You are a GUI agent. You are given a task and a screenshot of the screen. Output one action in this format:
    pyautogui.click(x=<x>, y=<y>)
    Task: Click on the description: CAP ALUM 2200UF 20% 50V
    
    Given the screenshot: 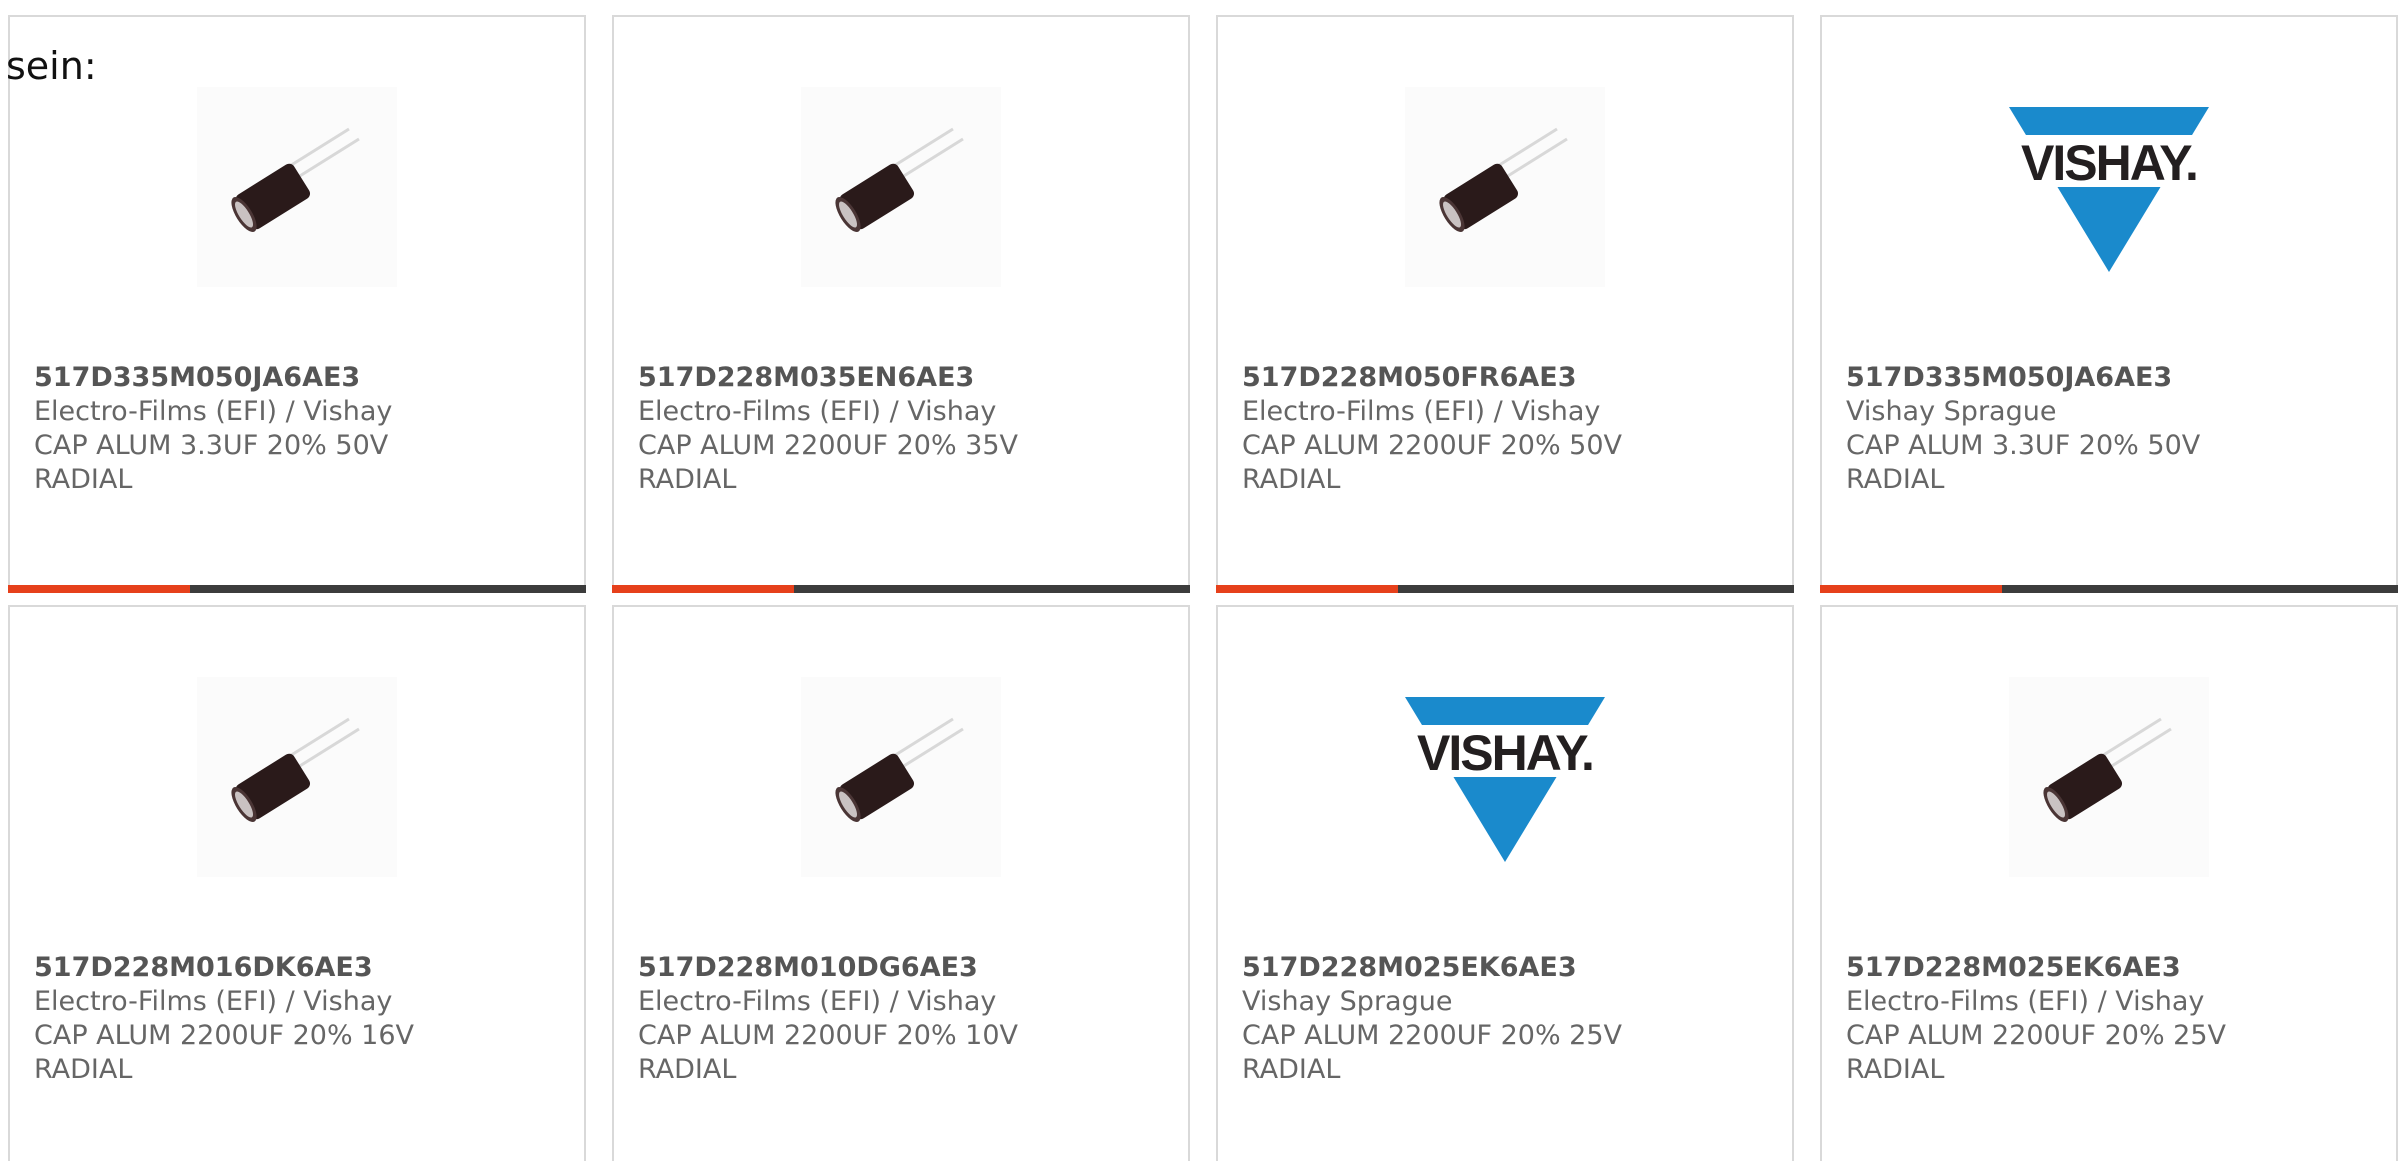 What is the action you would take?
    pyautogui.click(x=1432, y=445)
    